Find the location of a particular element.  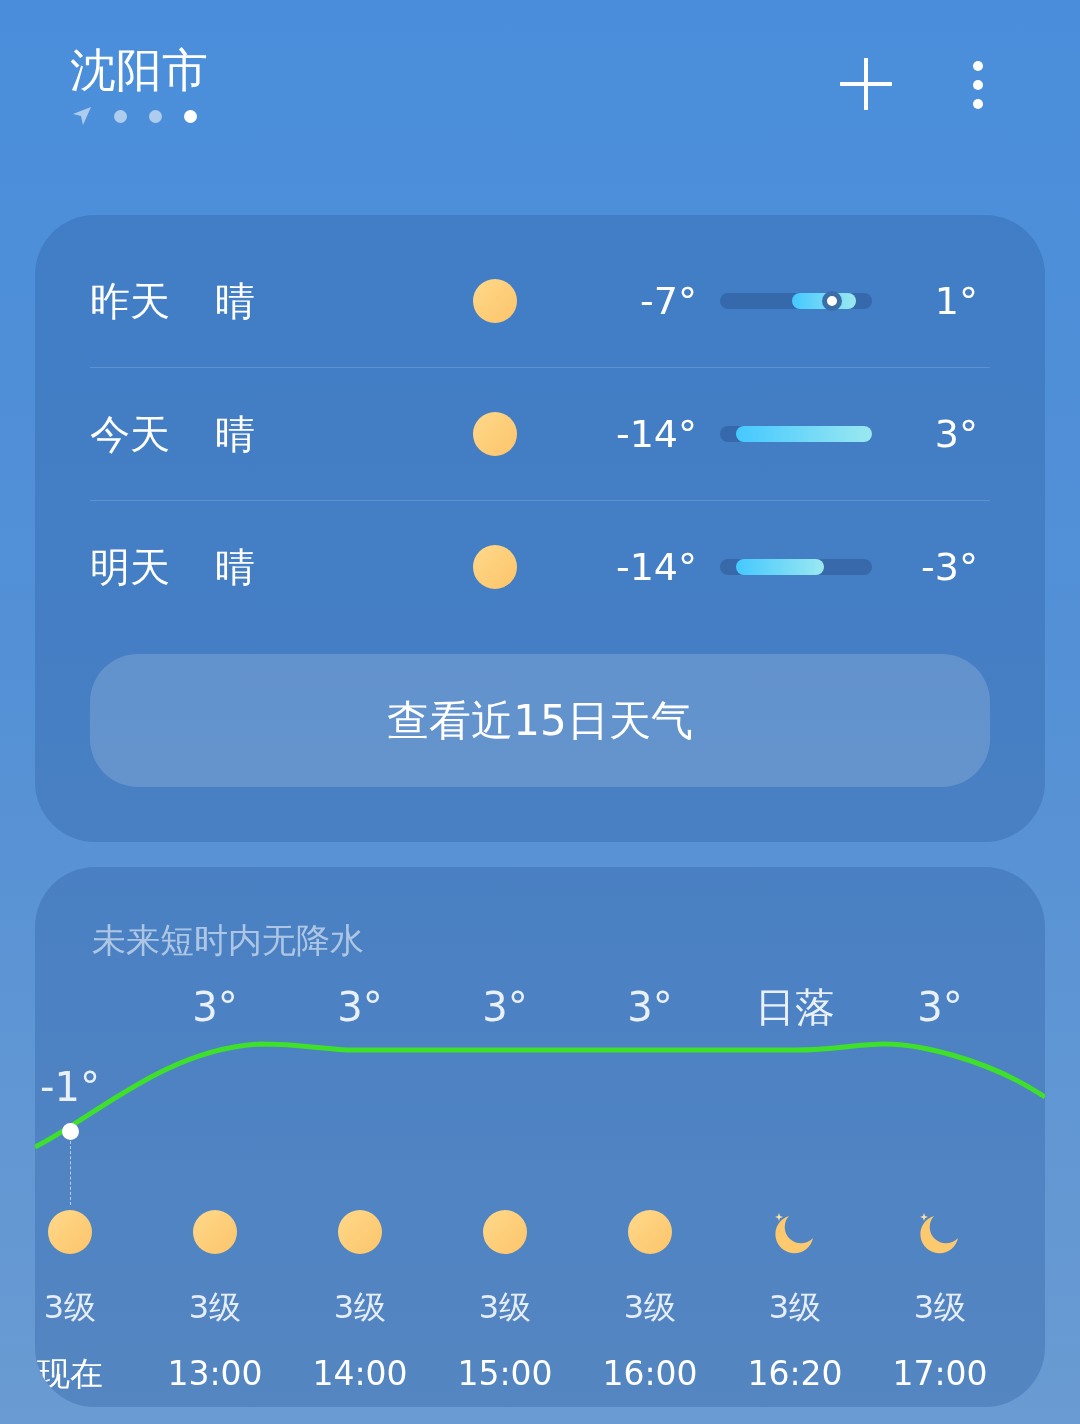

city-title: 沈阳市 is located at coordinates (139, 70).